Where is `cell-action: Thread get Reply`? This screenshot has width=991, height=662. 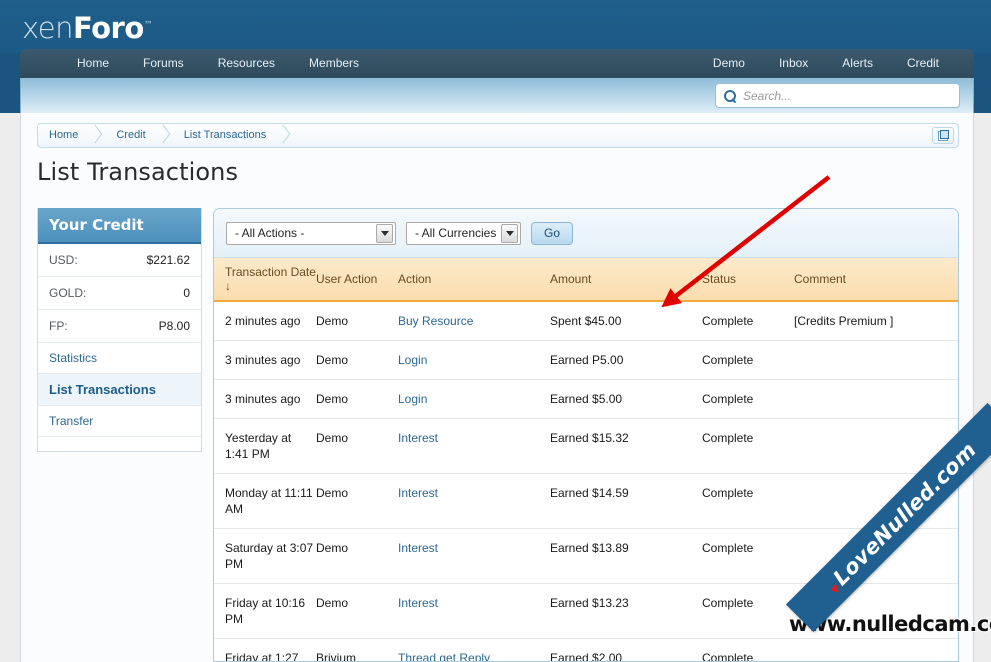 cell-action: Thread get Reply is located at coordinates (474, 649).